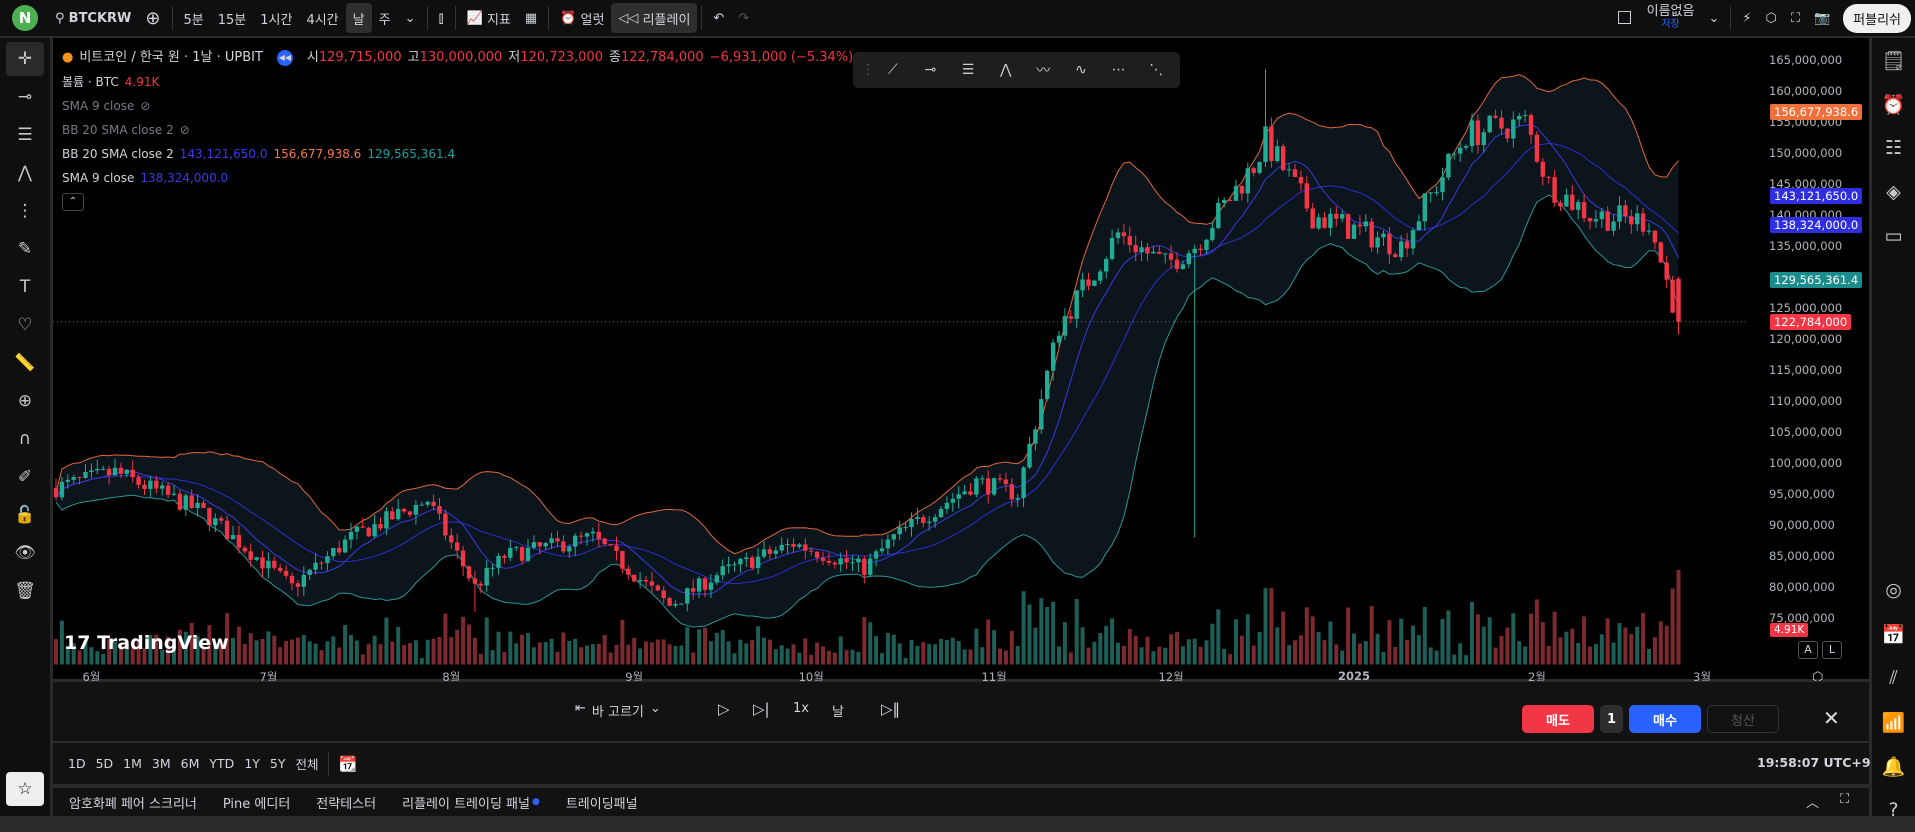 The width and height of the screenshot is (1915, 832). What do you see at coordinates (801, 708) in the screenshot?
I see `speed-button: 1x` at bounding box center [801, 708].